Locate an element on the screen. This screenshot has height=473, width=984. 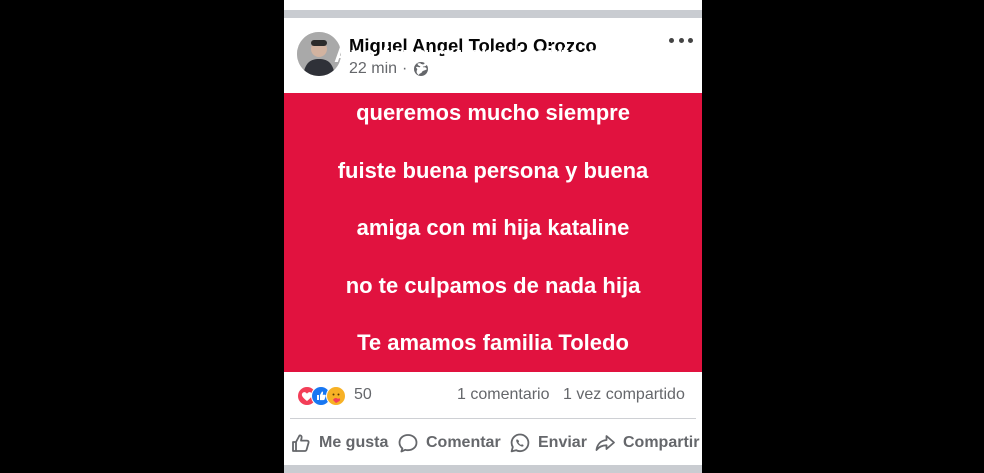
post-body-line: Te amamos familia Toledo is located at coordinates (493, 343).